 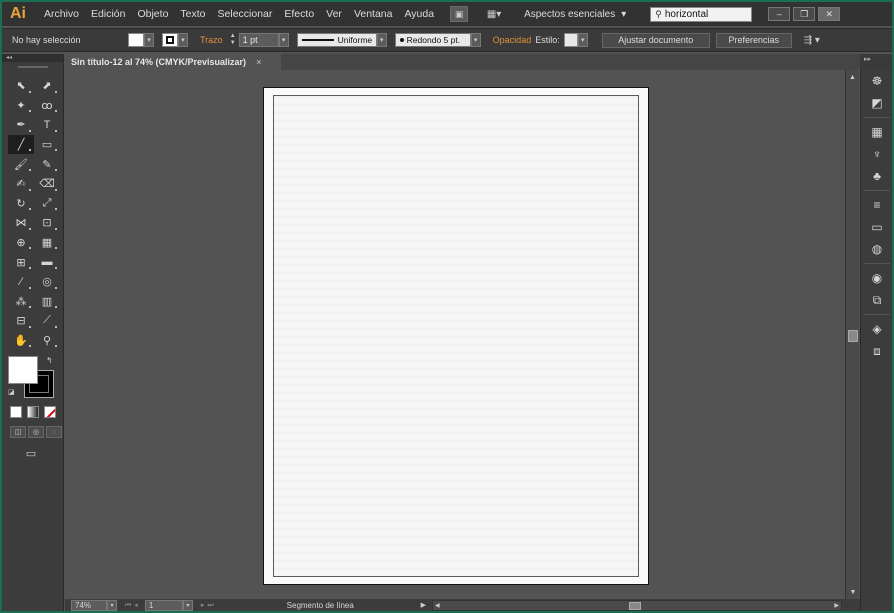 What do you see at coordinates (36, 432) in the screenshot?
I see `draw-behind-icon: ◎` at bounding box center [36, 432].